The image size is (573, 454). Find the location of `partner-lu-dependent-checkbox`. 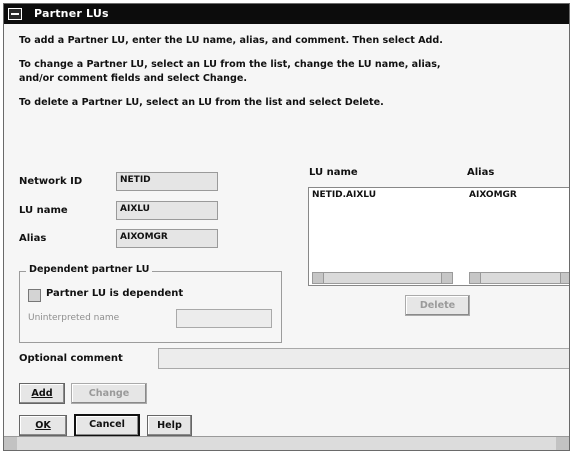

partner-lu-dependent-checkbox is located at coordinates (34, 295).